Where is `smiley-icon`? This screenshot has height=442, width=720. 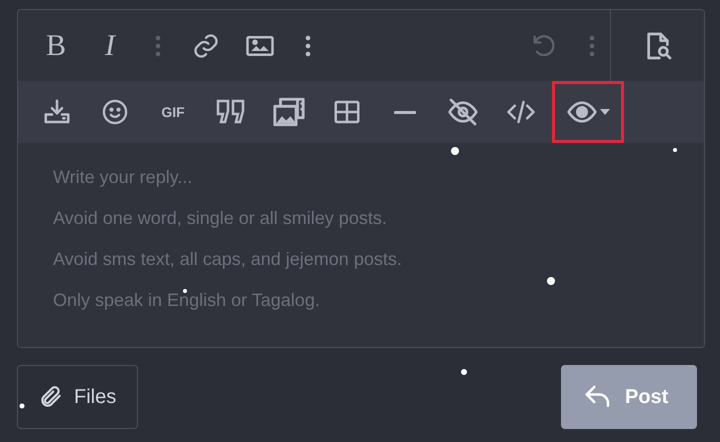 smiley-icon is located at coordinates (115, 112).